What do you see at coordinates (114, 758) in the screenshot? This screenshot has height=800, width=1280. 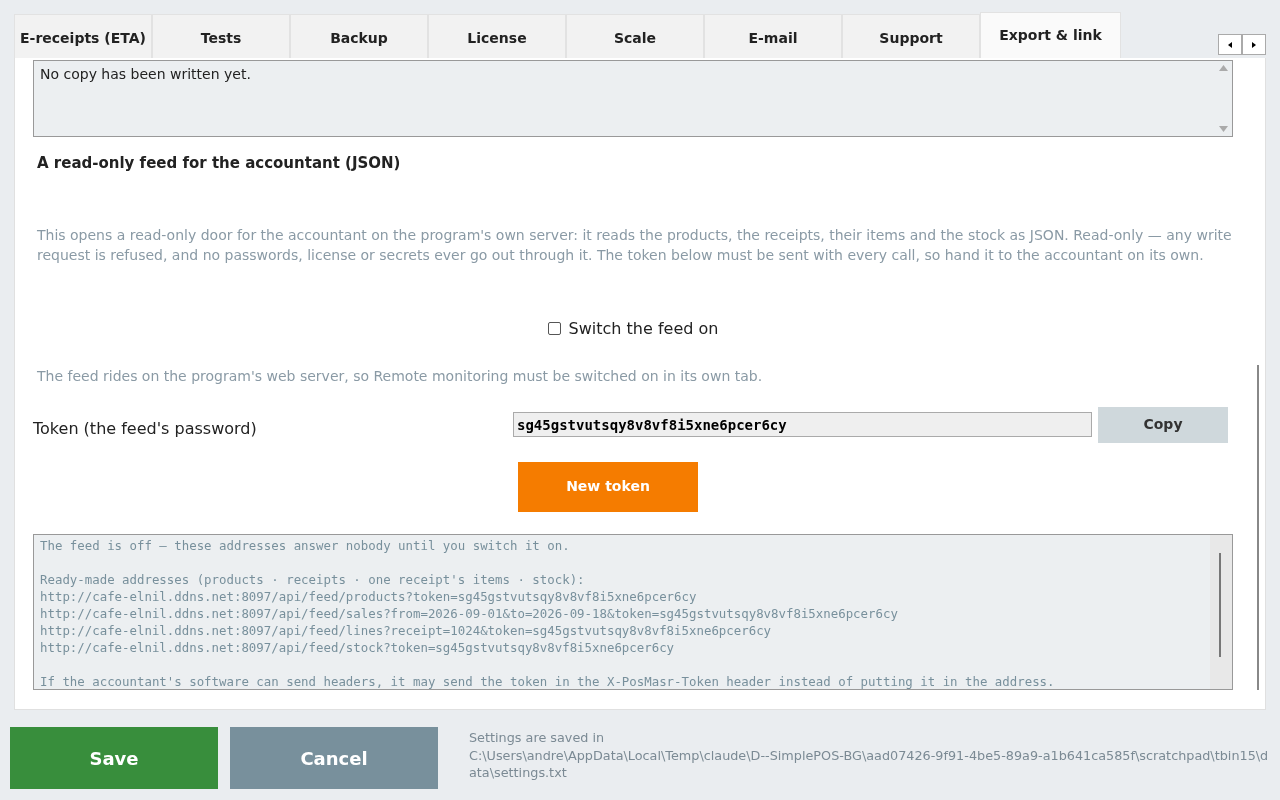 I see `save-button: Save` at bounding box center [114, 758].